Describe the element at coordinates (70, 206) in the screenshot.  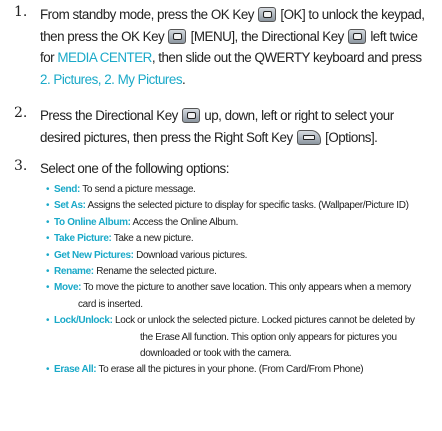
I see `option-label: Set As:` at that location.